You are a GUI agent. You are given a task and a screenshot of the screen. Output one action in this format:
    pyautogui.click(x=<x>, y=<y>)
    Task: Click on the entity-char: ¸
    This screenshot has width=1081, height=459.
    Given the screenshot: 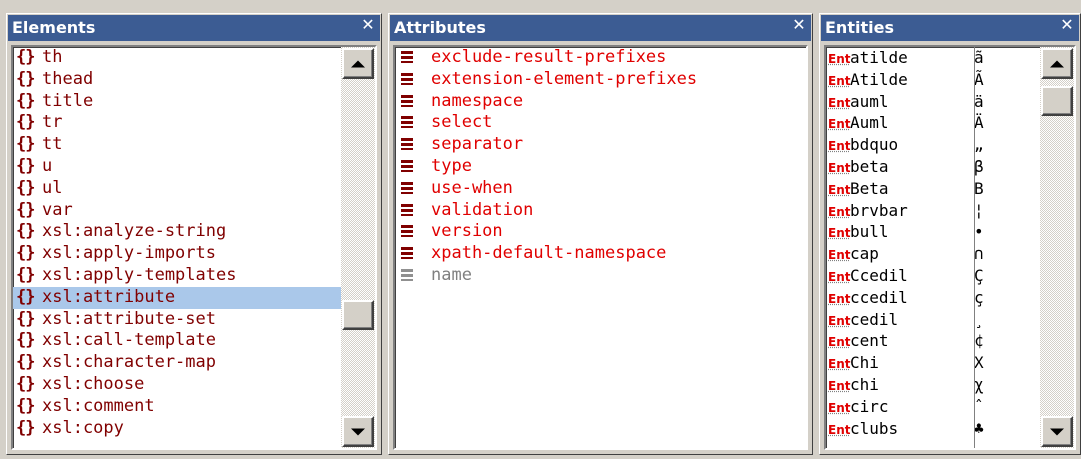 What is the action you would take?
    pyautogui.click(x=979, y=319)
    